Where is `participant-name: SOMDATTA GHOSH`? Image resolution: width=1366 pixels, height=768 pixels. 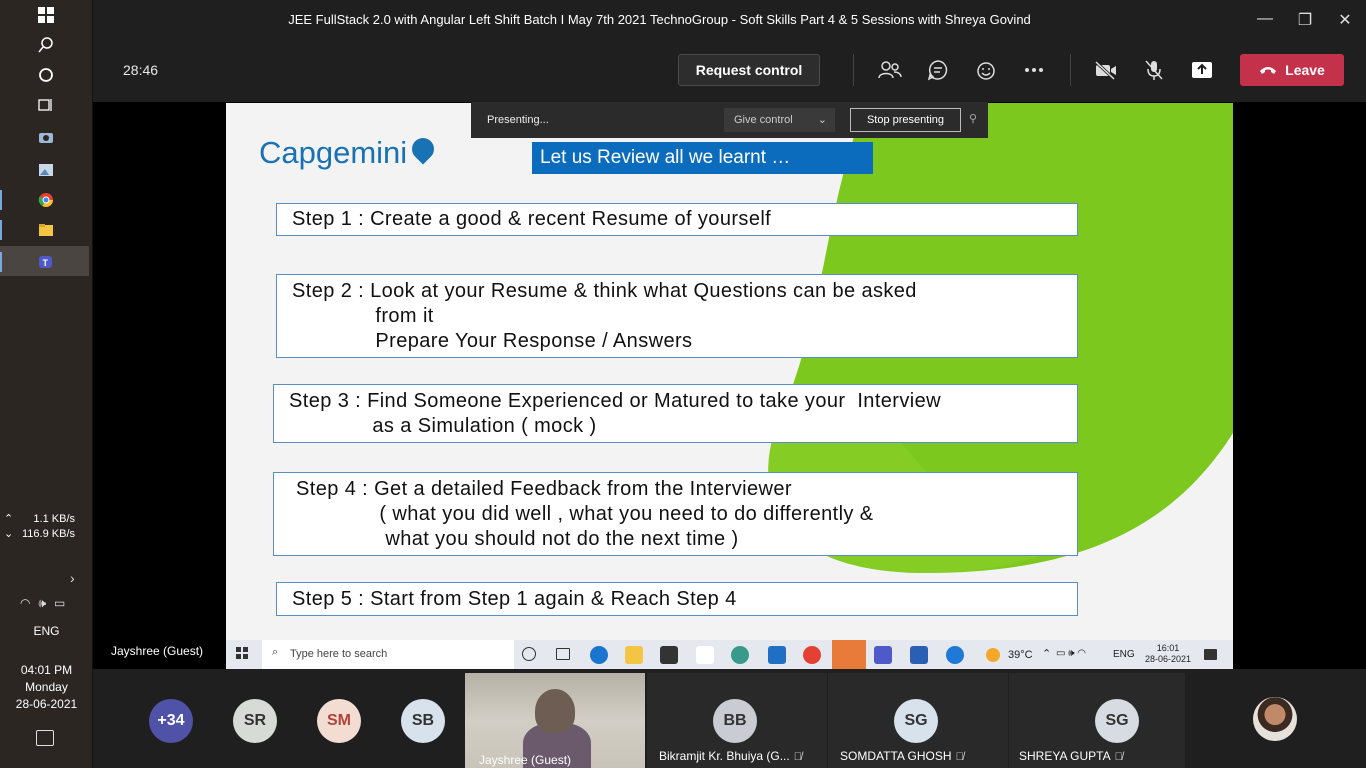 participant-name: SOMDATTA GHOSH is located at coordinates (896, 756).